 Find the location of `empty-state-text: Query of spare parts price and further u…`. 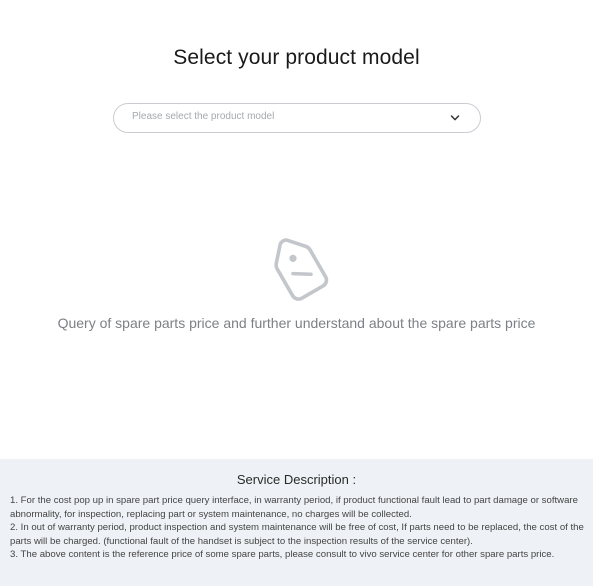

empty-state-text: Query of spare parts price and further u… is located at coordinates (296, 323).